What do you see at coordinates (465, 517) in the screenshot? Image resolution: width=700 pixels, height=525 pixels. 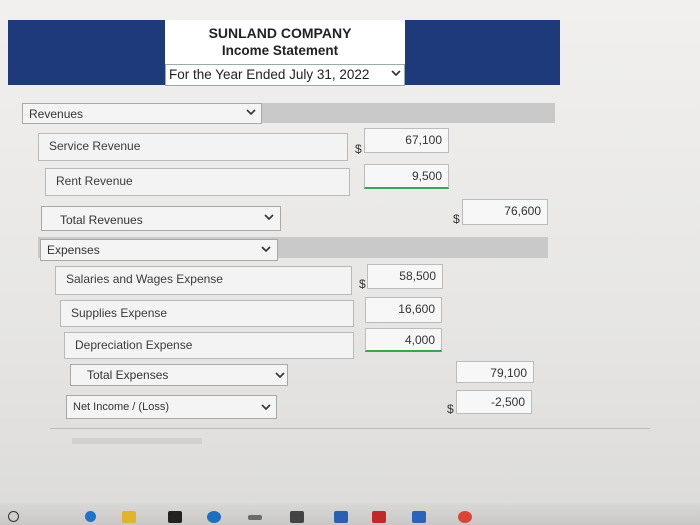 I see `chrome-icon` at bounding box center [465, 517].